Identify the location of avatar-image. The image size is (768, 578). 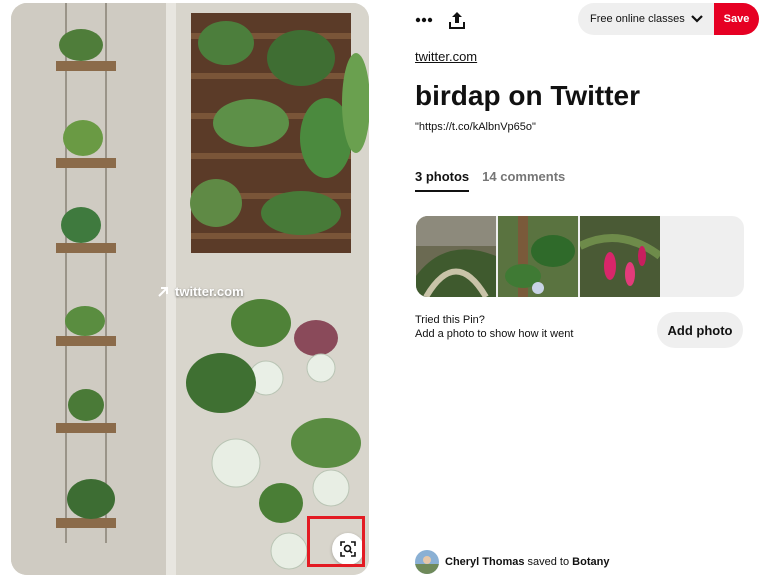
(427, 562).